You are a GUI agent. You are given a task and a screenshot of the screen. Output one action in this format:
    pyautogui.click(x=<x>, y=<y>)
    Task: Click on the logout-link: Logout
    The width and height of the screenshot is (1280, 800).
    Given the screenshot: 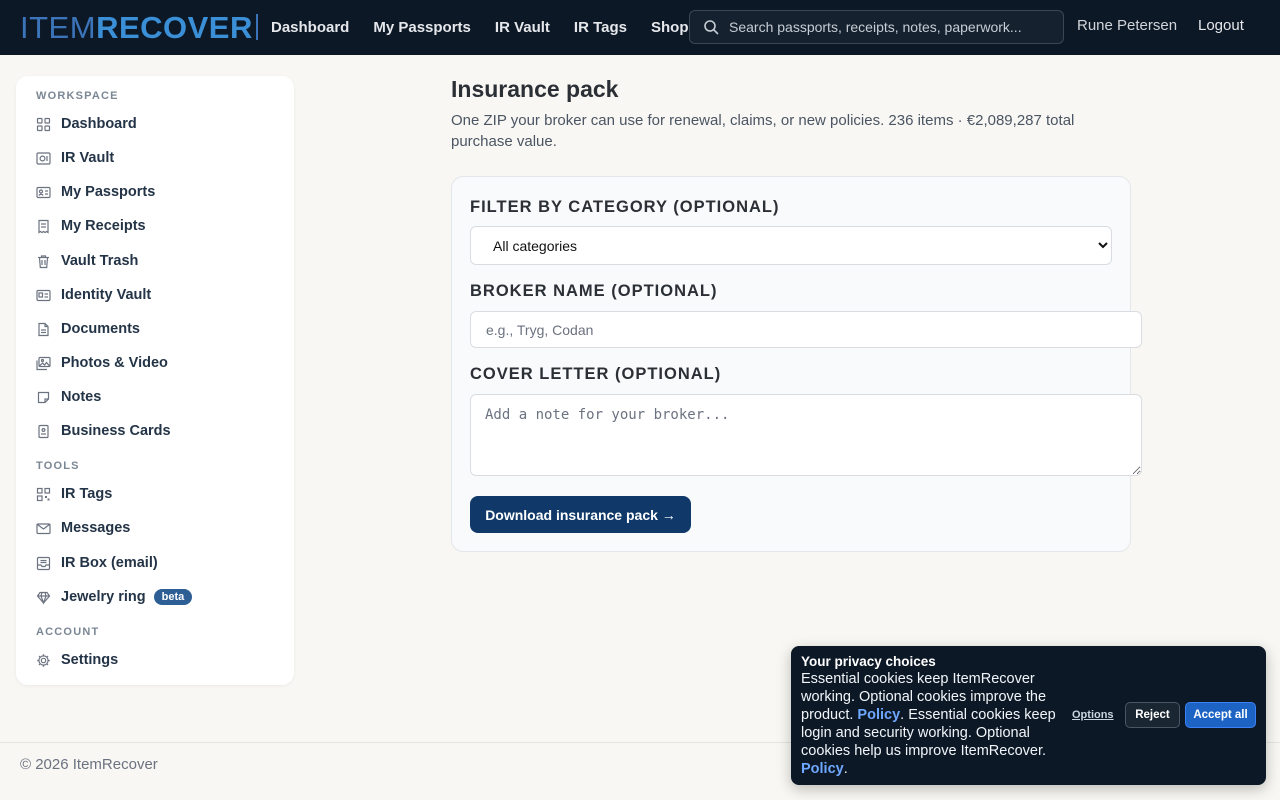 What is the action you would take?
    pyautogui.click(x=1221, y=25)
    